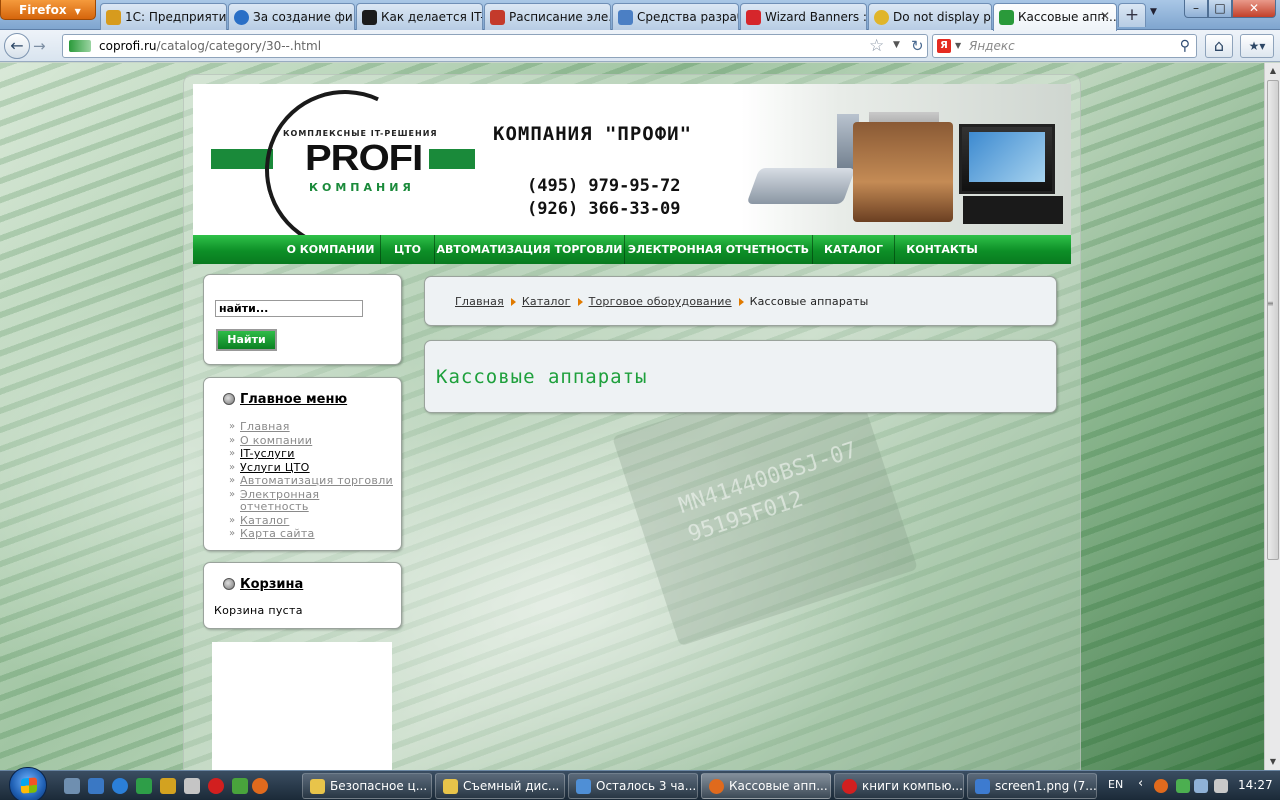 The height and width of the screenshot is (800, 1280). I want to click on main-menu-item-trade-automation: Автоматизация торговли, so click(314, 481).